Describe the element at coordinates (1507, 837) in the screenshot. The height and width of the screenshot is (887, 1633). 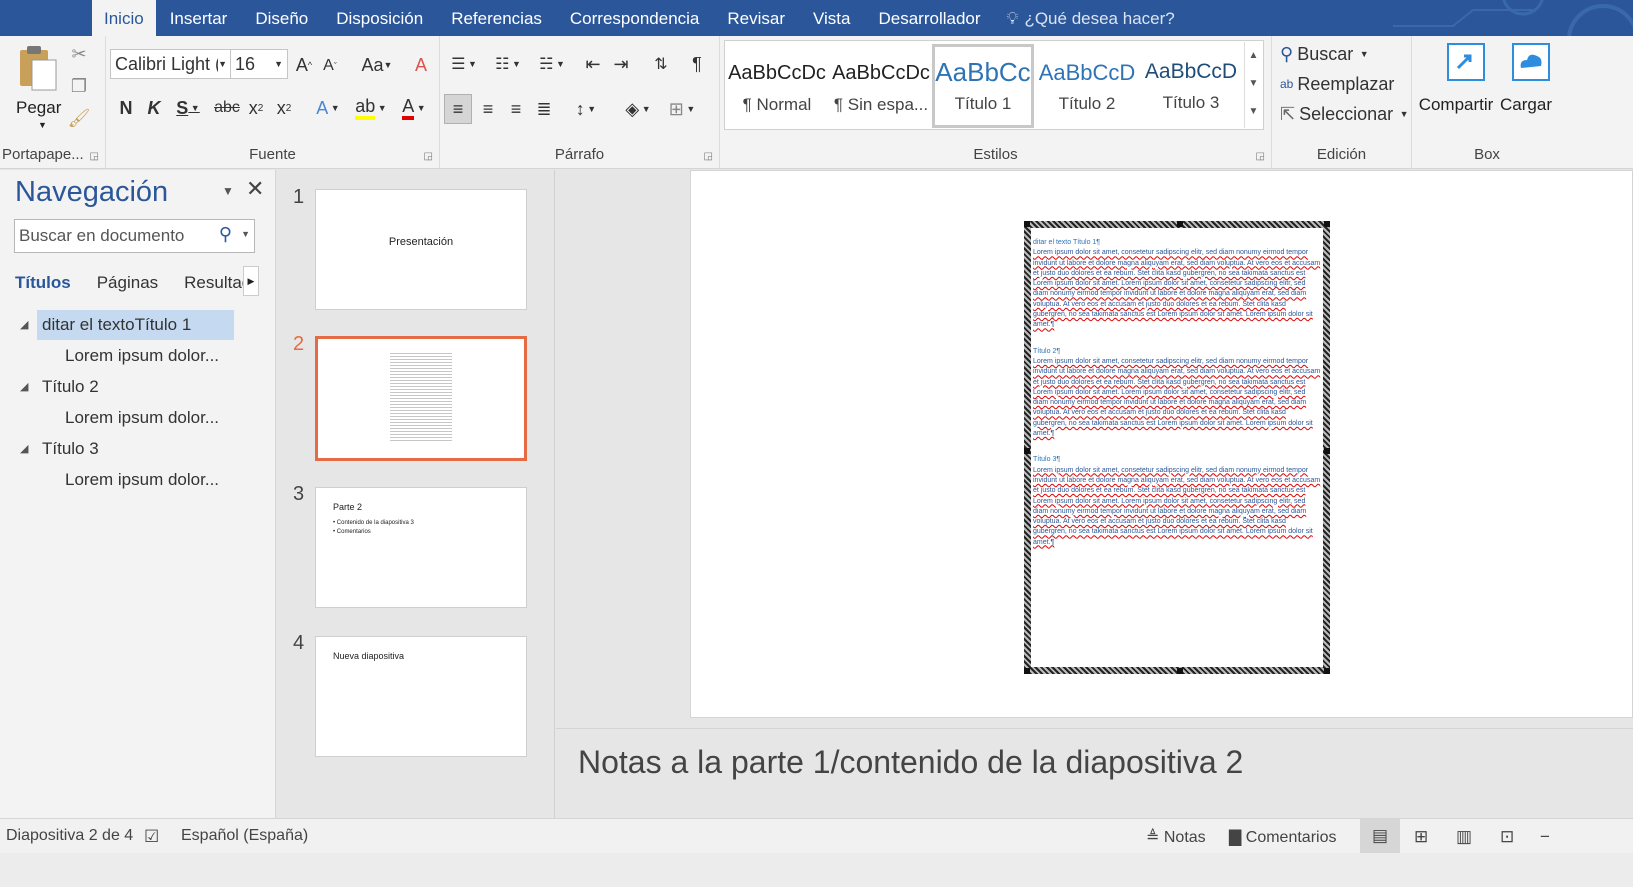
I see `slideshow-icon: ⊡` at that location.